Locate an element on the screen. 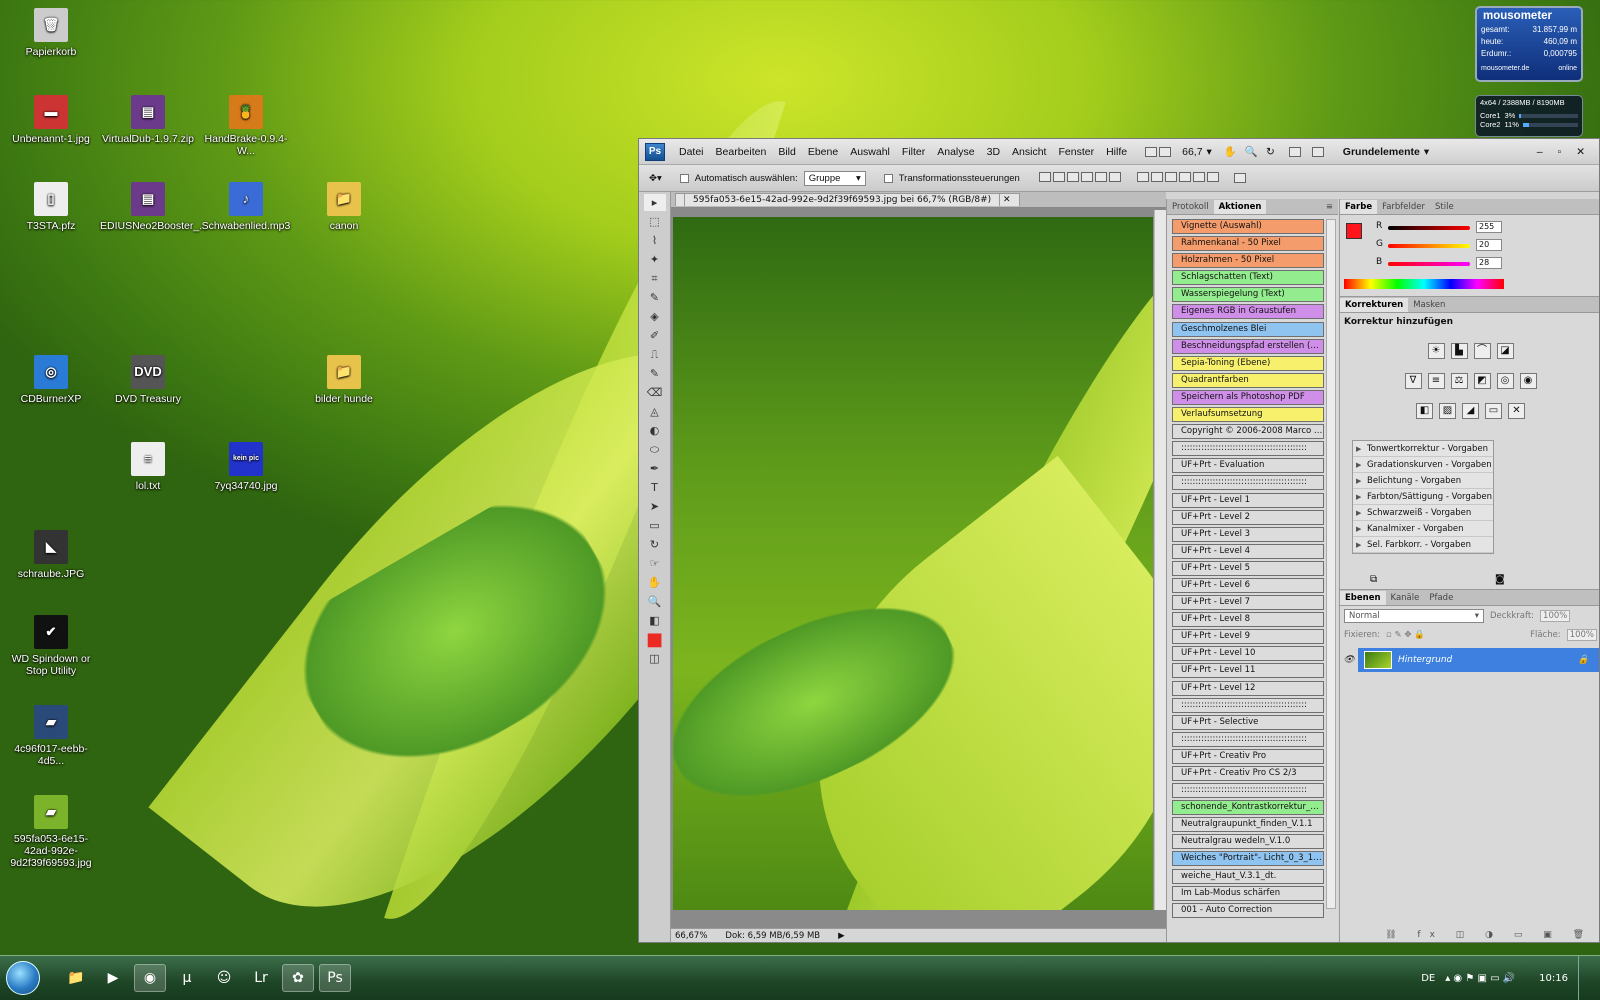  action-item: Wasserspiegelung (Text) is located at coordinates (1248, 295).